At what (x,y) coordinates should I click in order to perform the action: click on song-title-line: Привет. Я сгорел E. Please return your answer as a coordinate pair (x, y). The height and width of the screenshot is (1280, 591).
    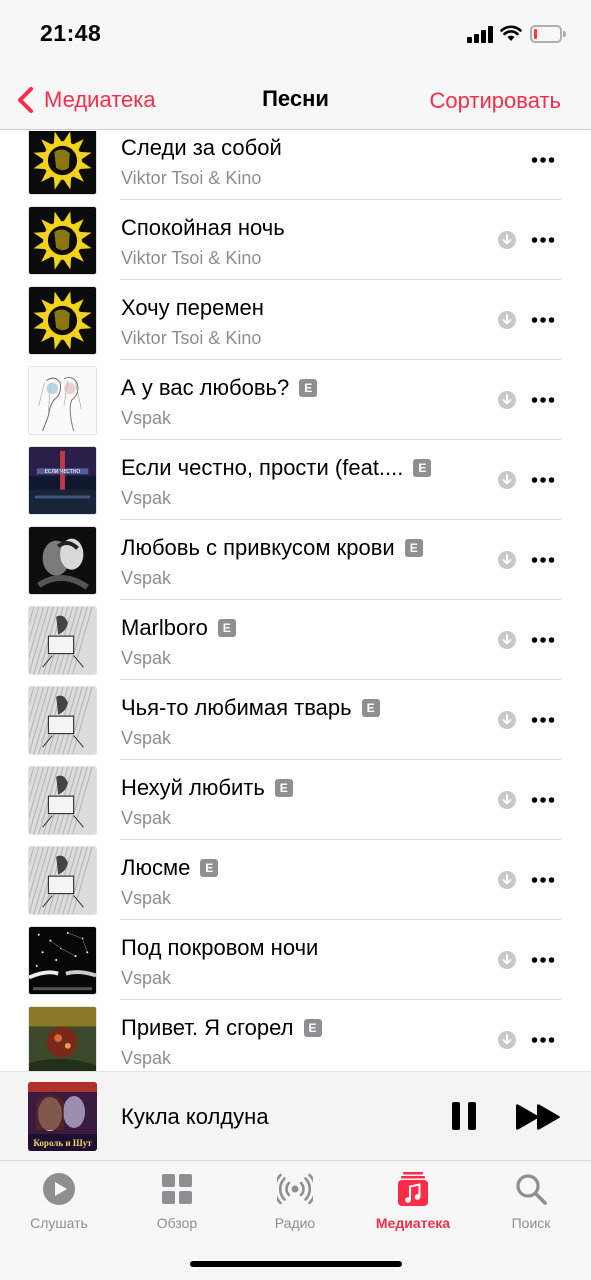
    Looking at the image, I should click on (221, 1028).